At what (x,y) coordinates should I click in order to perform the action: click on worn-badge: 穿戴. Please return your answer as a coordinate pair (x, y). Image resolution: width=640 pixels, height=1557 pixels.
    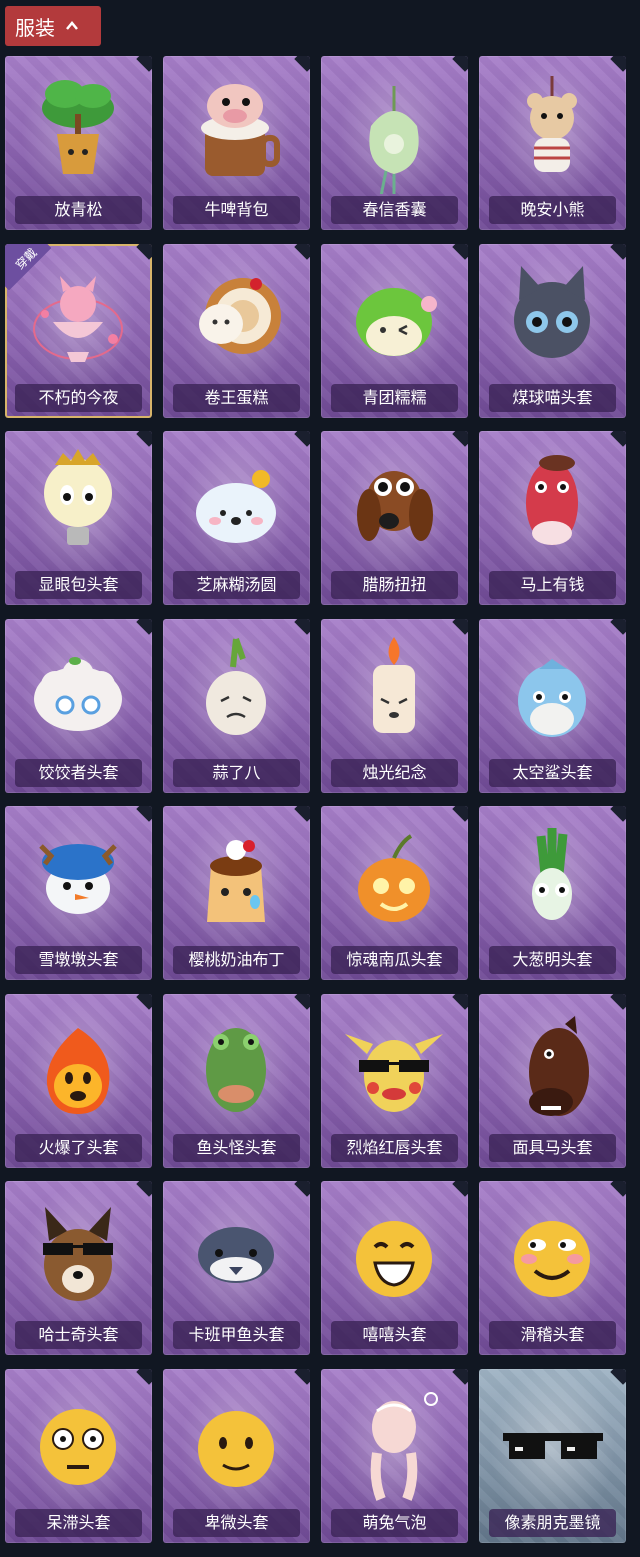
    Looking at the image, I should click on (28, 267).